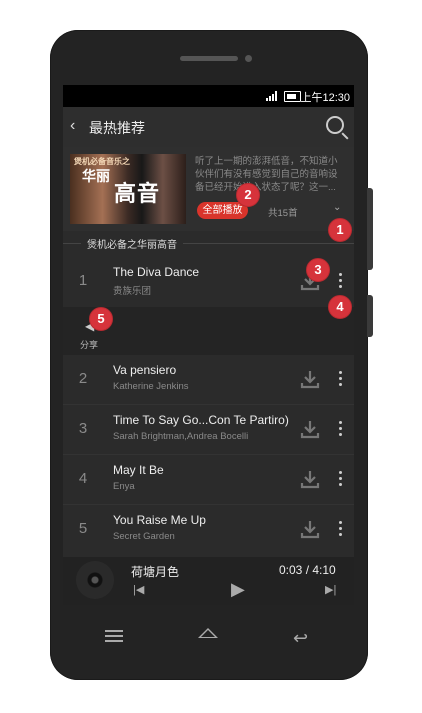 The height and width of the screenshot is (713, 422). What do you see at coordinates (337, 207) in the screenshot?
I see `chevron-down-icon: ⌄` at bounding box center [337, 207].